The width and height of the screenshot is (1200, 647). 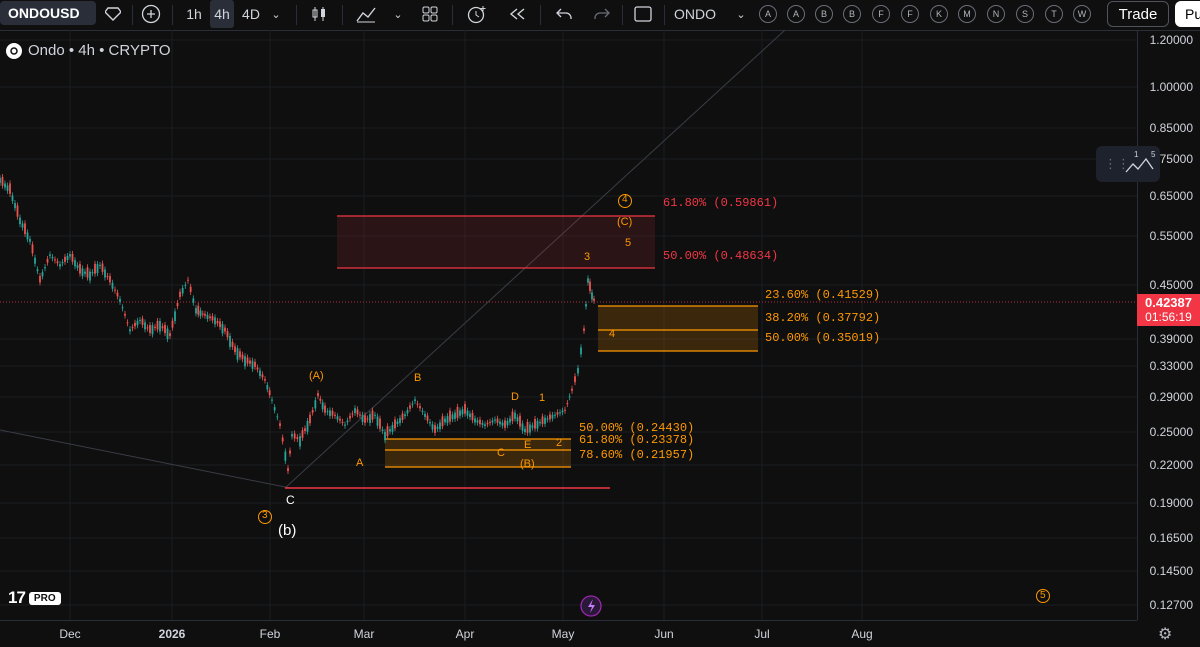 What do you see at coordinates (251, 14) in the screenshot?
I see `timeframe-4d: 4D` at bounding box center [251, 14].